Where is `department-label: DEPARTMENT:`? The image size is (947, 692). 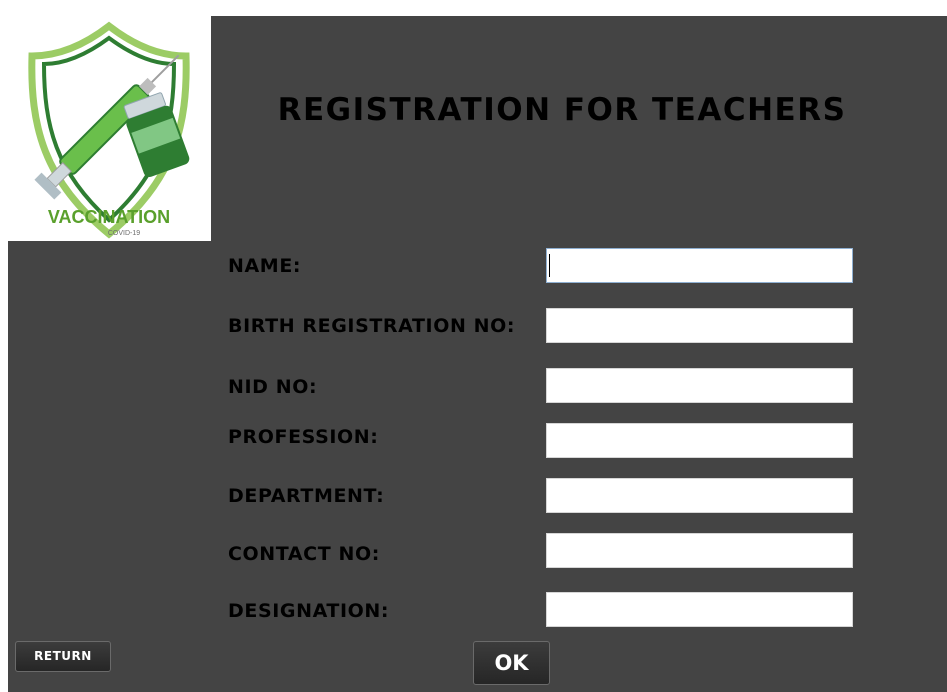
department-label: DEPARTMENT: is located at coordinates (306, 496).